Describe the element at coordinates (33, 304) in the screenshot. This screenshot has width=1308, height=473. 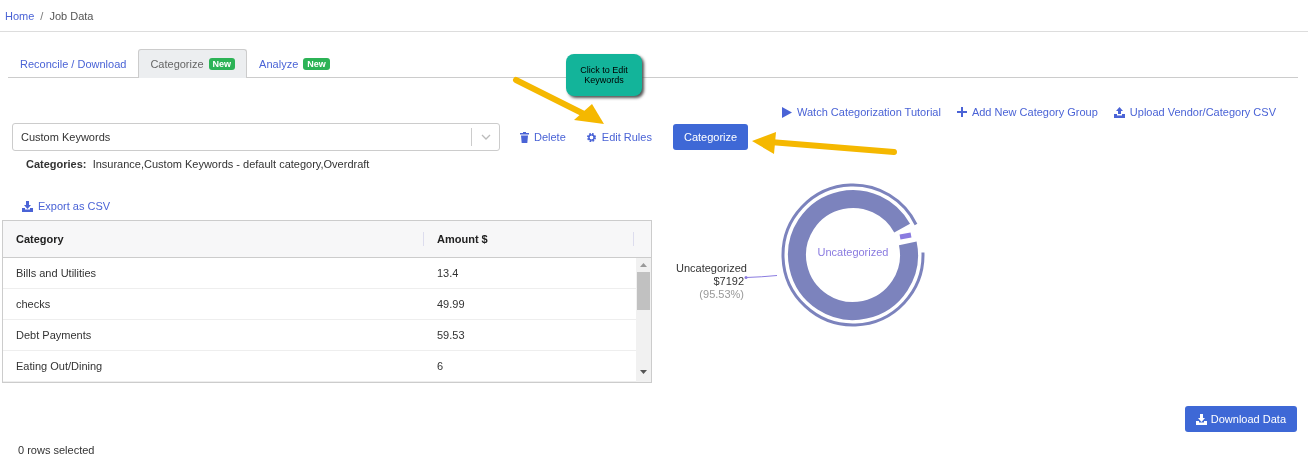
I see `table-cell-text: checks` at that location.